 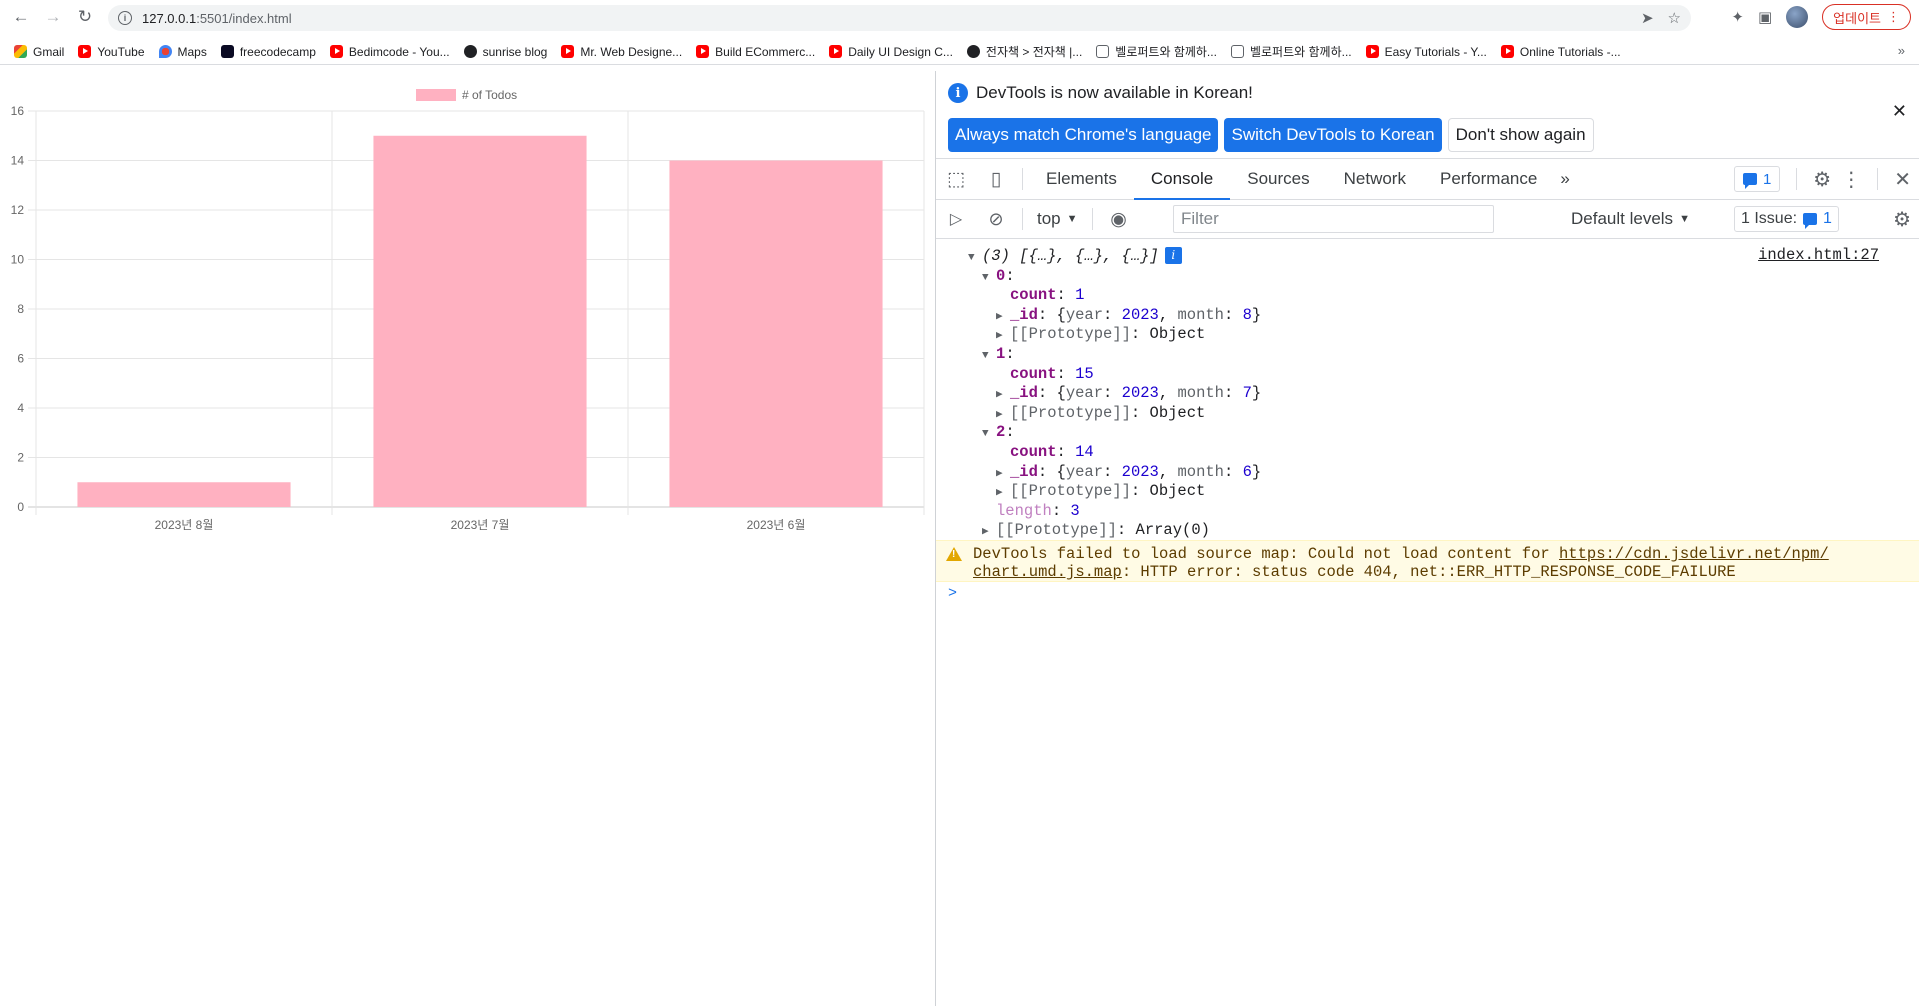 I want to click on warning-link: chart.umd.js.map, so click(x=1047, y=572).